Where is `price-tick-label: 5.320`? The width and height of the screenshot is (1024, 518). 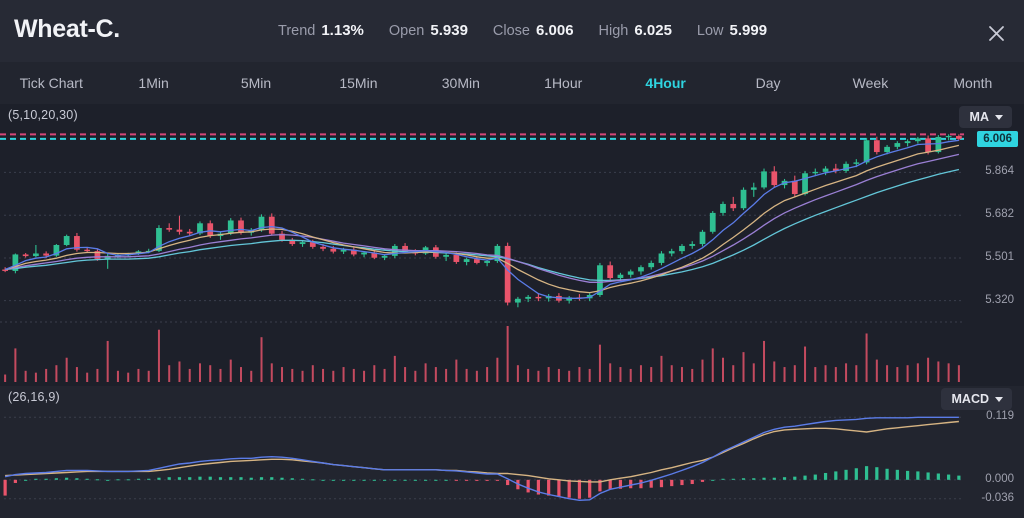
price-tick-label: 5.320 is located at coordinates (999, 299).